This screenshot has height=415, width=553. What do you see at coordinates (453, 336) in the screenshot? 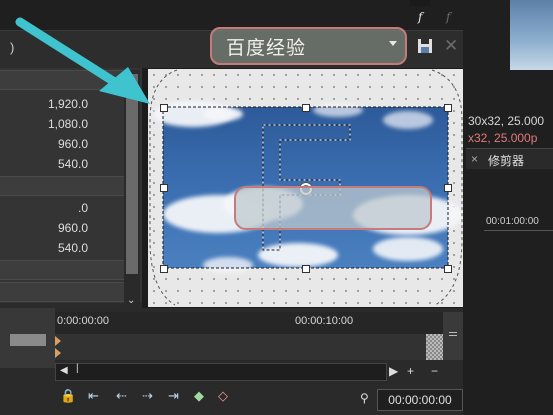
I see `track-menu-icon` at bounding box center [453, 336].